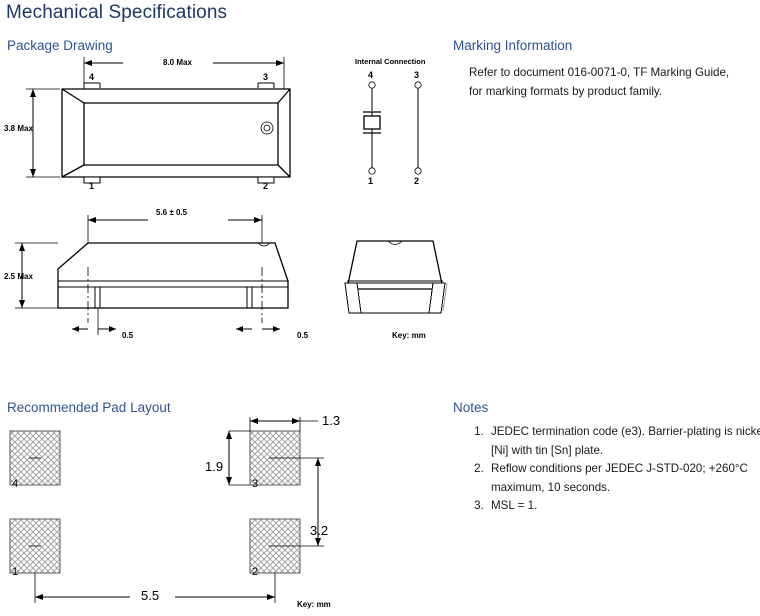 This screenshot has height=616, width=760. What do you see at coordinates (400, 277) in the screenshot?
I see `package-end-view-drawing` at bounding box center [400, 277].